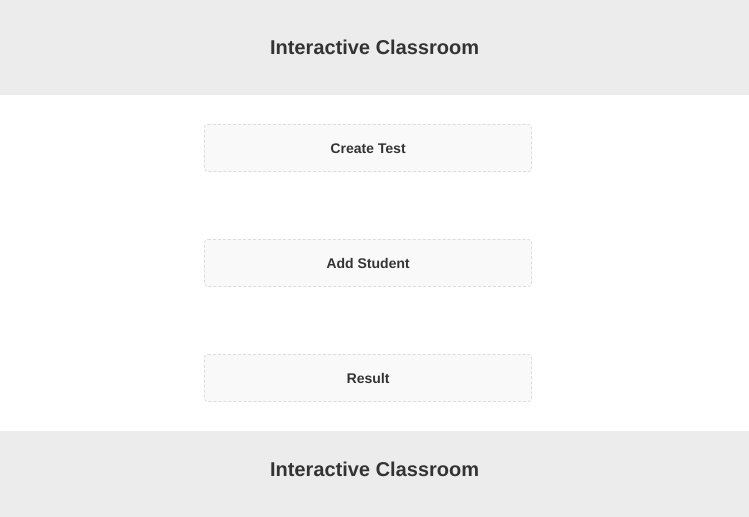 This screenshot has height=517, width=749. I want to click on menu-button: Result, so click(368, 378).